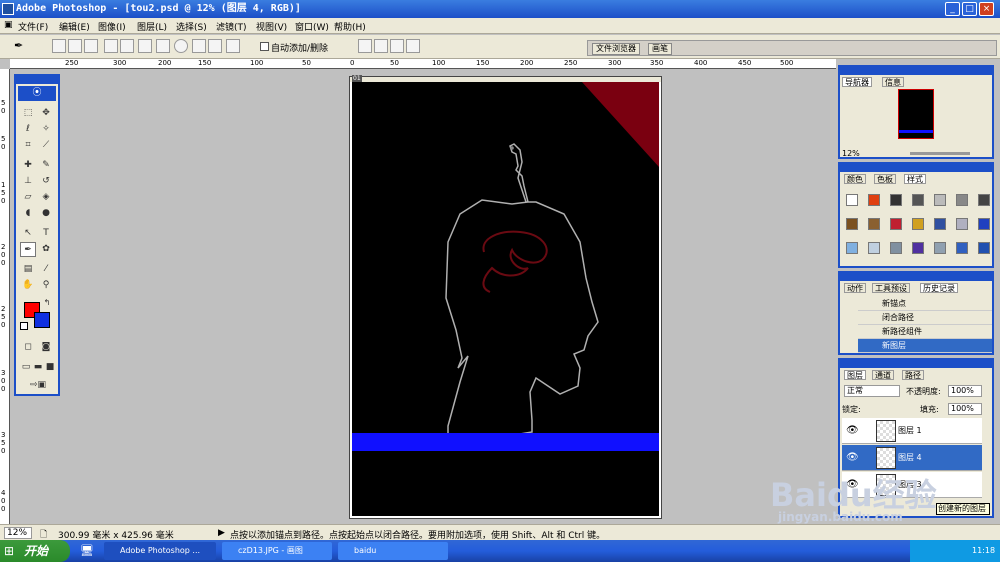 The image size is (1000, 562). I want to click on task-paint: czD13.JPG - 画图, so click(277, 551).